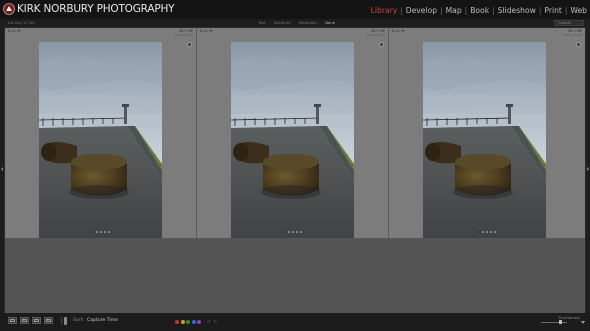 This screenshot has width=590, height=331. I want to click on survey-view-button, so click(48, 320).